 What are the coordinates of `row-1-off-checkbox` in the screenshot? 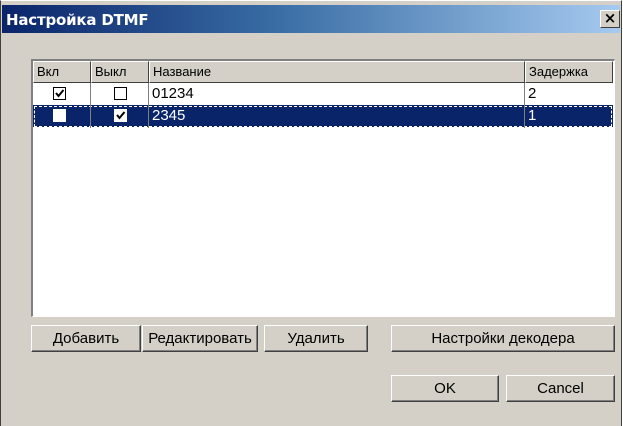 It's located at (120, 93).